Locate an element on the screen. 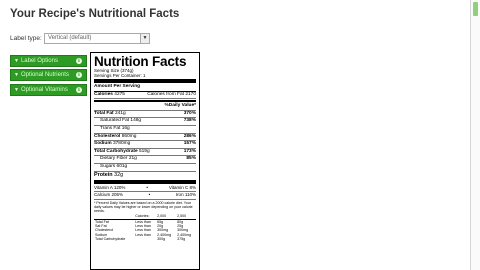 The height and width of the screenshot is (270, 480). nutrient-row: Dietary Fiber 21g 85% is located at coordinates (145, 160).